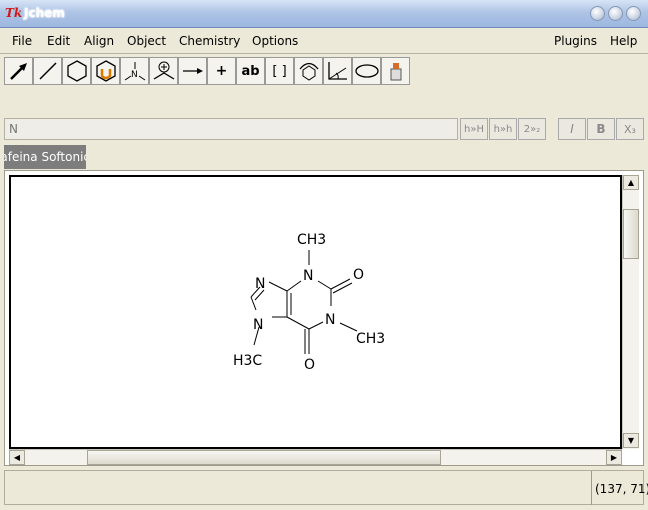 The height and width of the screenshot is (510, 648). I want to click on rotate-tool, so click(337, 71).